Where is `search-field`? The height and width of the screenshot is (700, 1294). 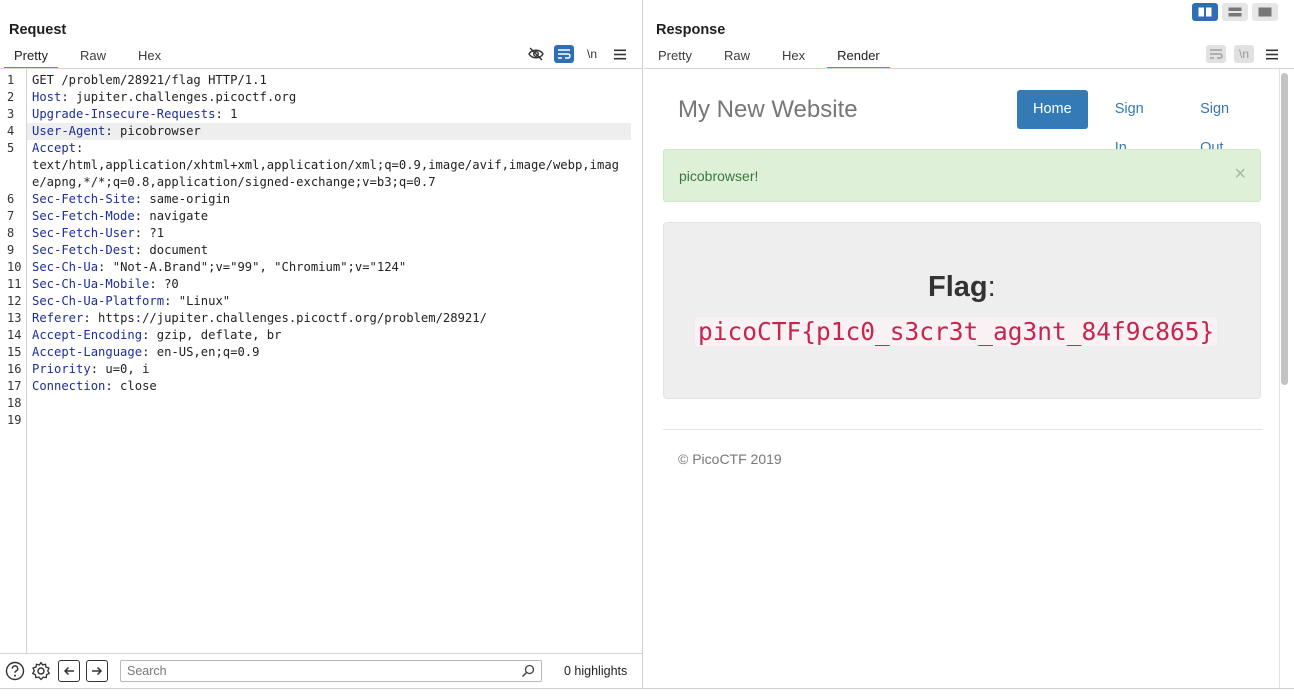 search-field is located at coordinates (331, 671).